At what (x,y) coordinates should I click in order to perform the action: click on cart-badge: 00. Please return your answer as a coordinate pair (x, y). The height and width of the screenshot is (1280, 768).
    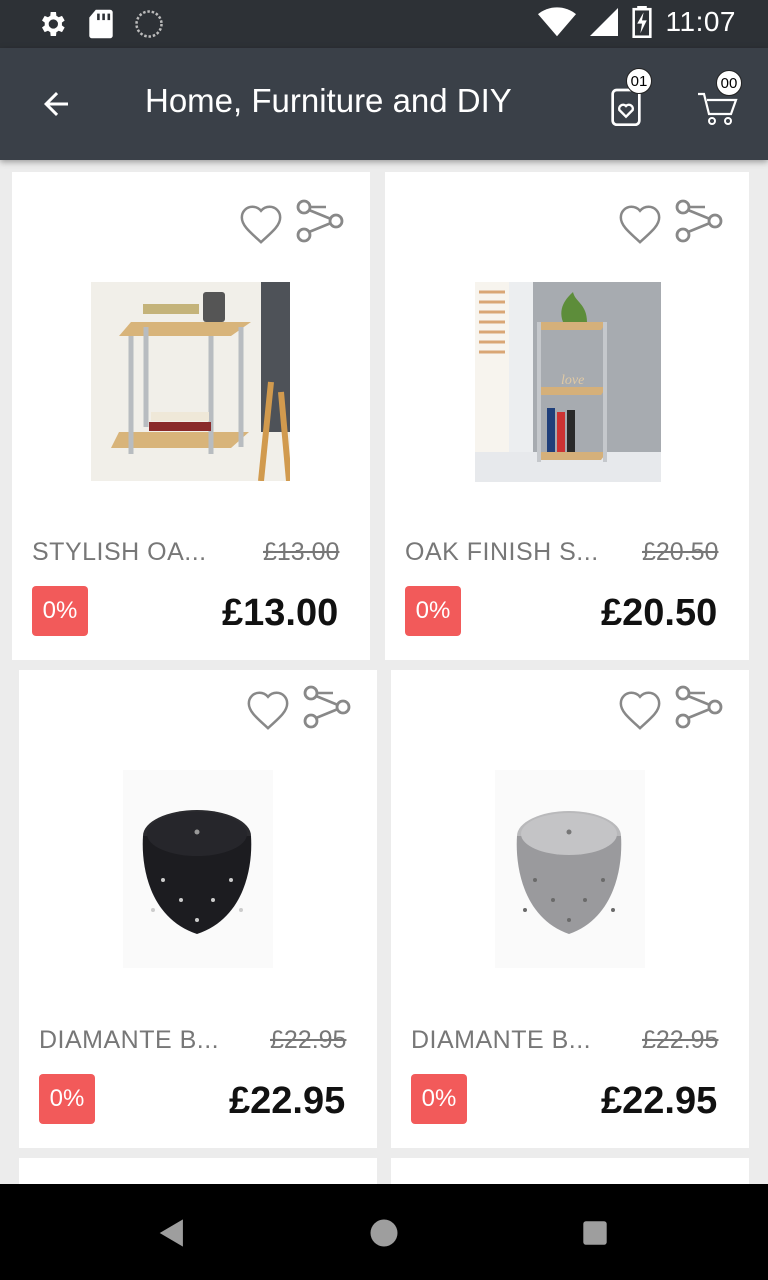
    Looking at the image, I should click on (729, 83).